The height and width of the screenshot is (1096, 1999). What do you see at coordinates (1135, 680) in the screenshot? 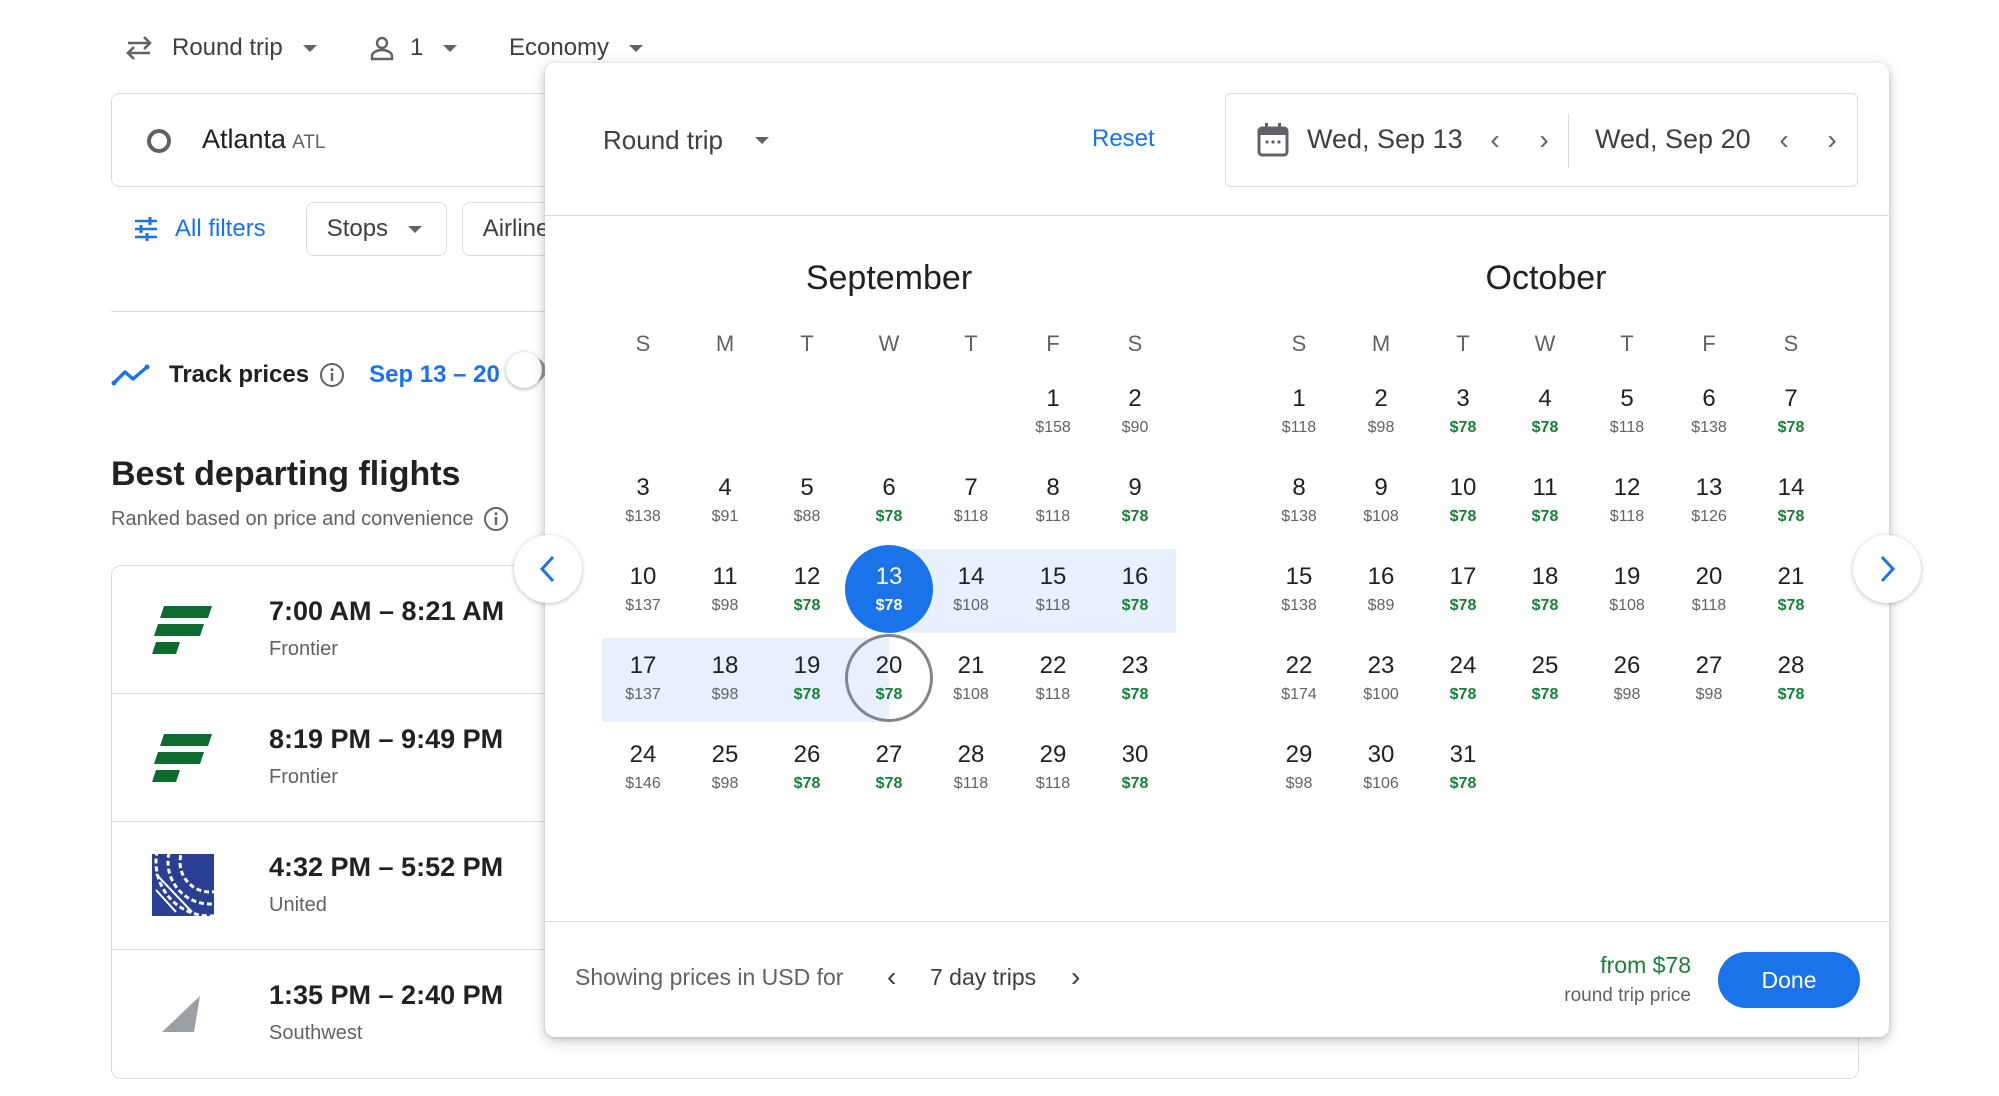
I see `calendar-day: 23 $78` at bounding box center [1135, 680].